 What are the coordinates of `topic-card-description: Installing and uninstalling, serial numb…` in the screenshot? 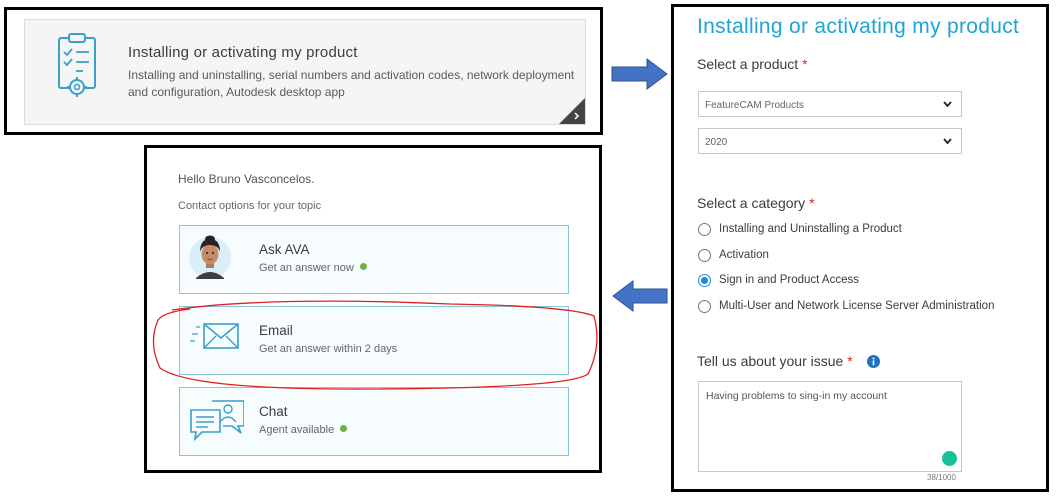 It's located at (351, 83).